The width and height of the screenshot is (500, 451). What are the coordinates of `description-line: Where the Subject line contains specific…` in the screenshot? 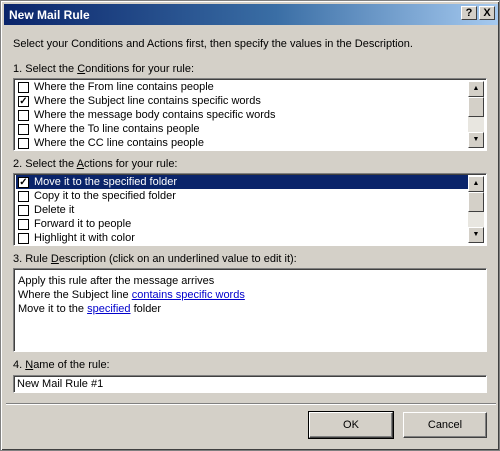 It's located at (131, 295).